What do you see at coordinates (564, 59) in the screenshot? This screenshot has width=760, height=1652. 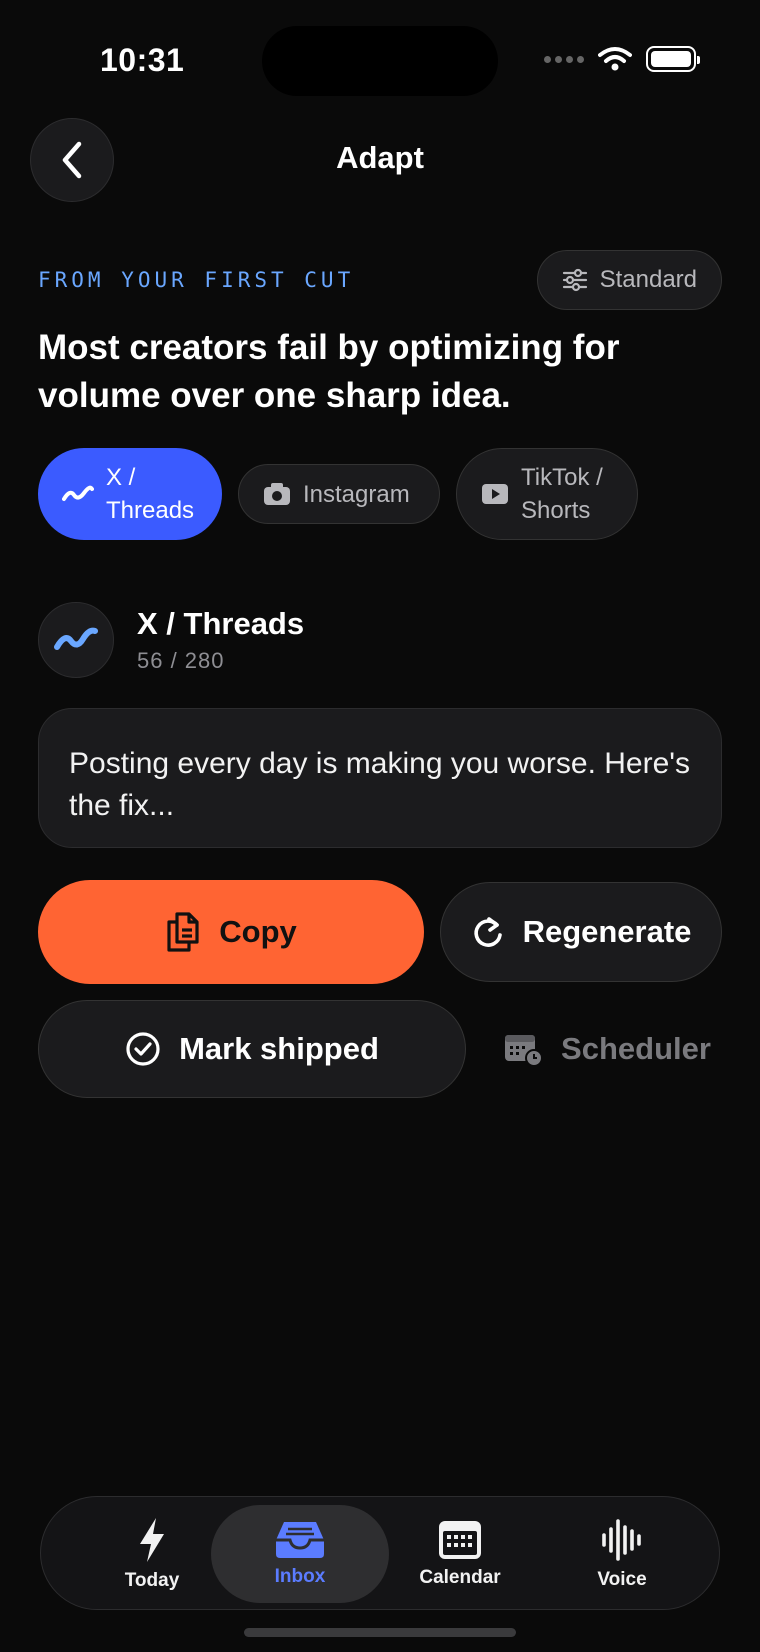 I see `signal-icon` at bounding box center [564, 59].